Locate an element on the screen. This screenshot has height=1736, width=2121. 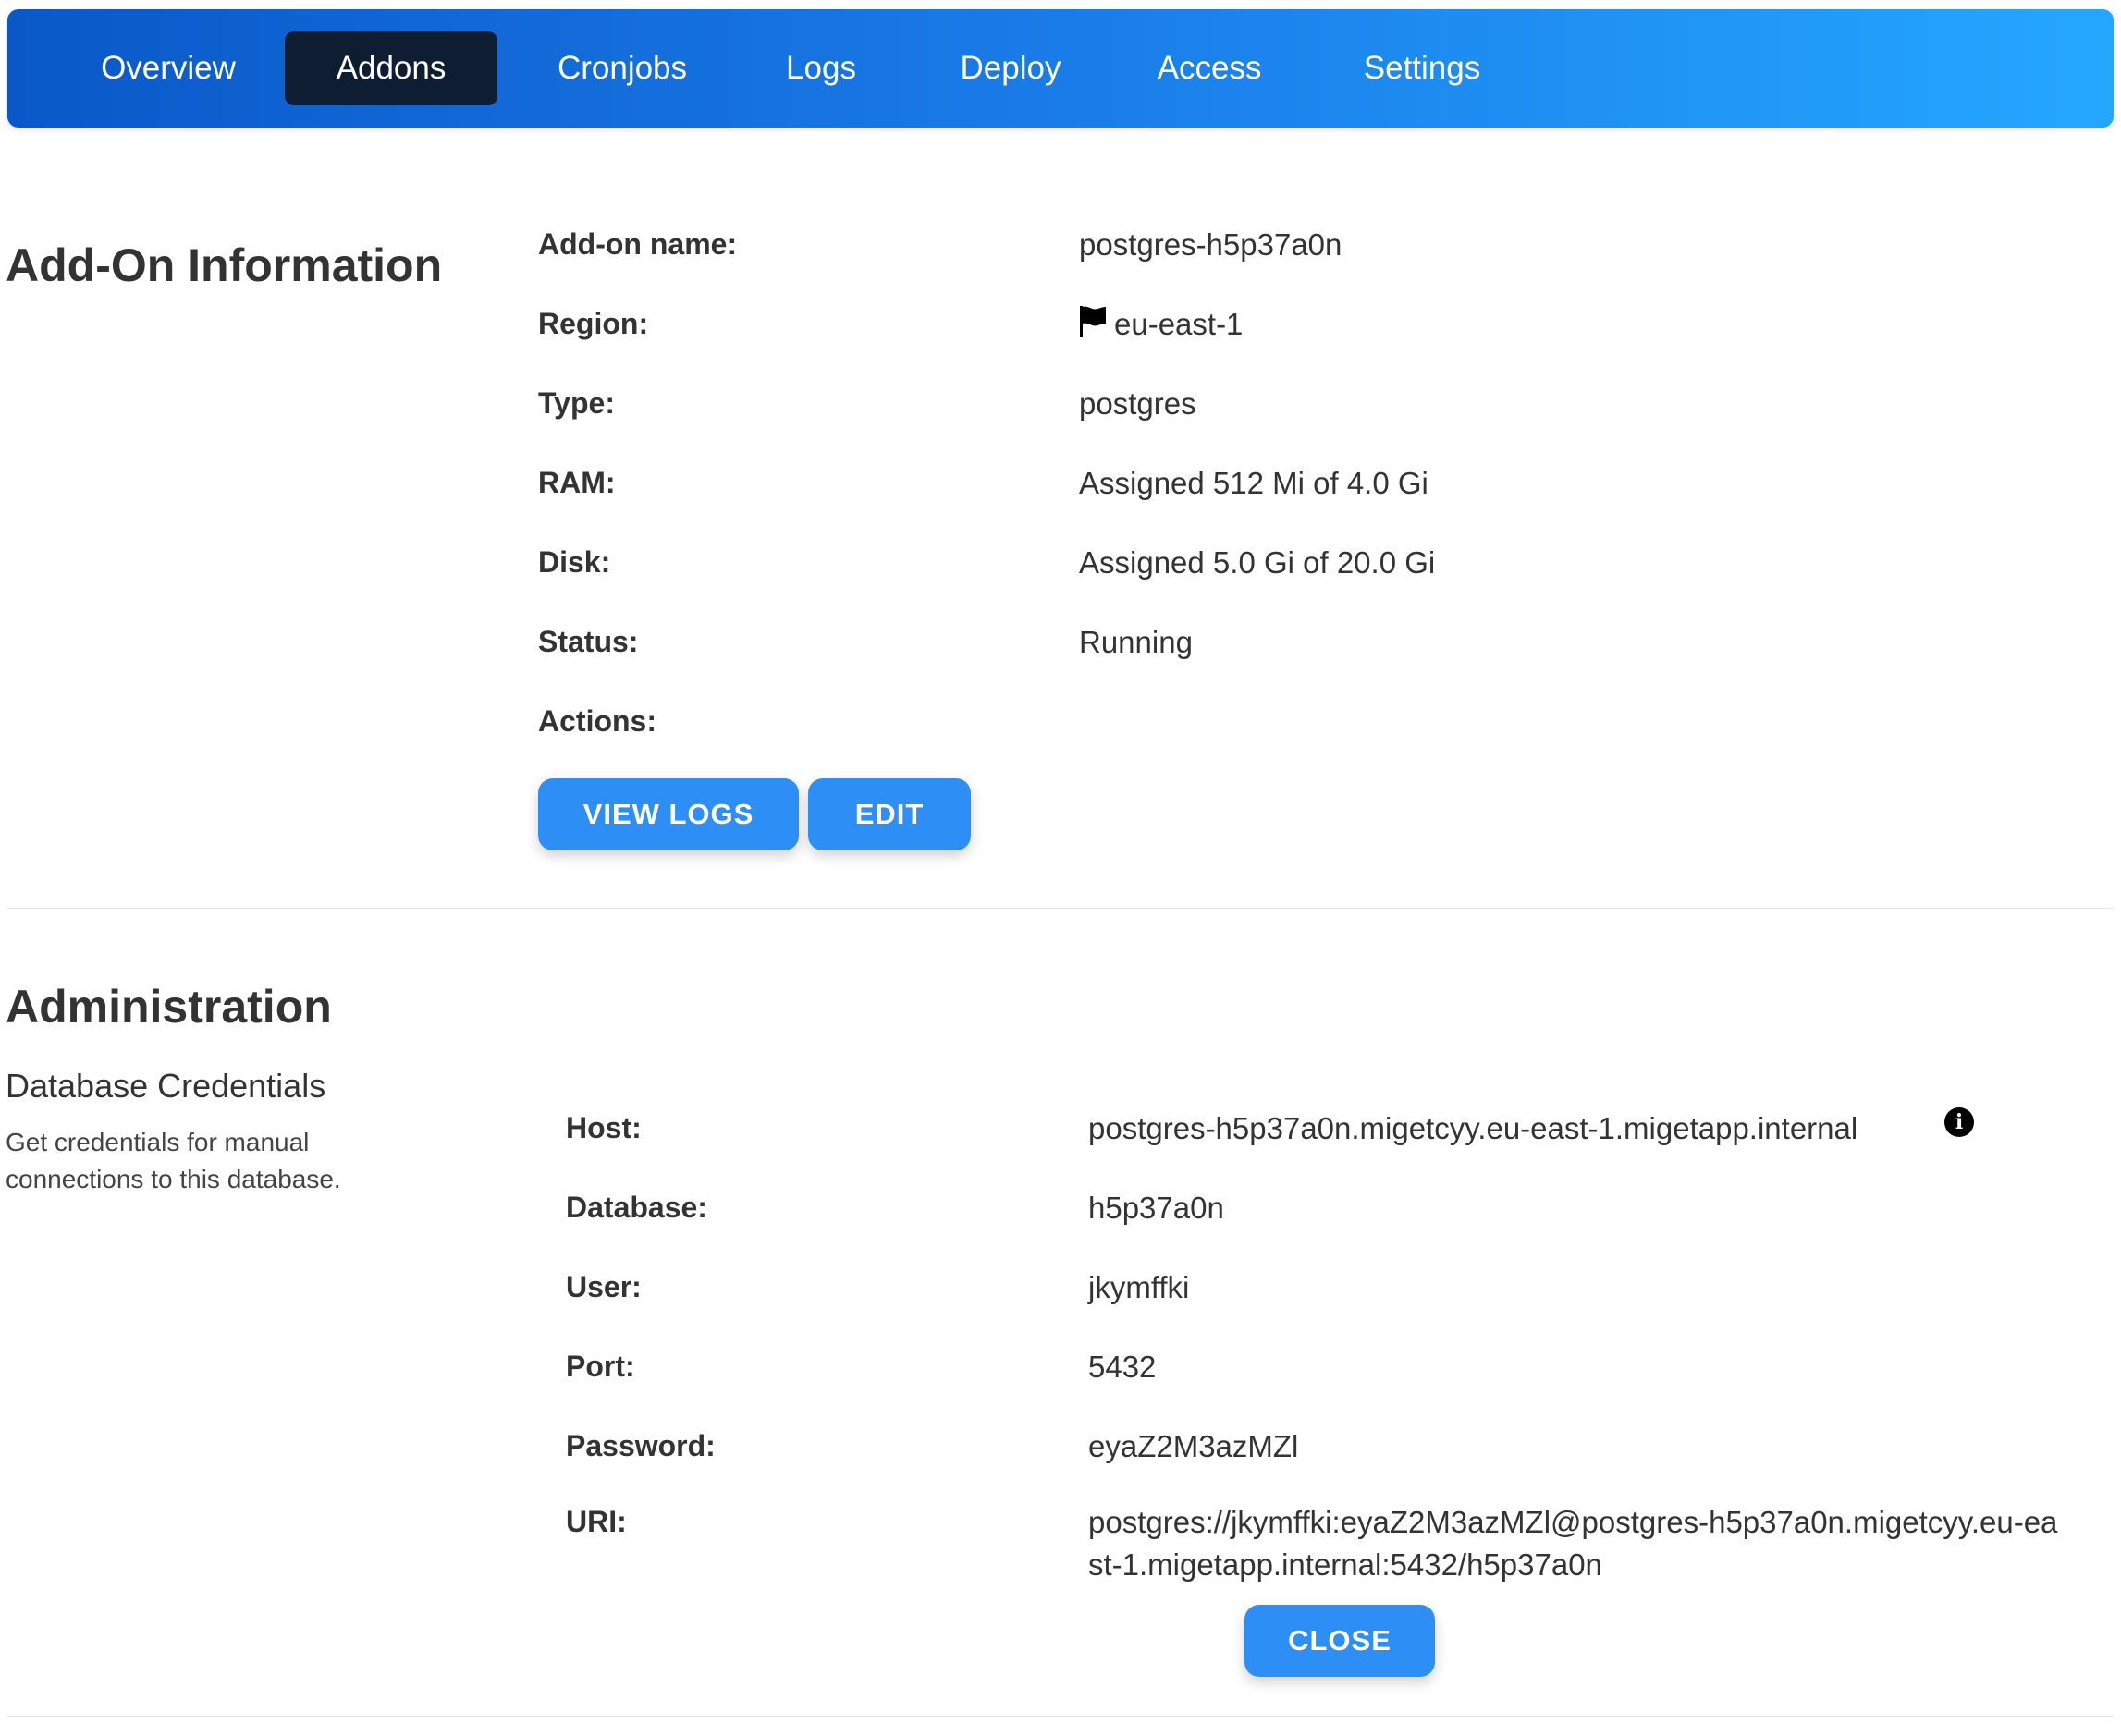
tab-access: Access is located at coordinates (1209, 68).